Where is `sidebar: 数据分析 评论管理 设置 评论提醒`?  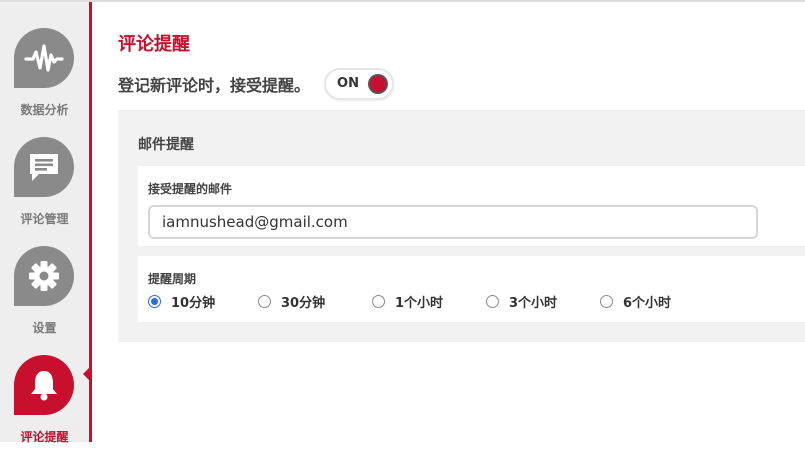 sidebar: 数据分析 评论管理 设置 评论提醒 is located at coordinates (45, 223).